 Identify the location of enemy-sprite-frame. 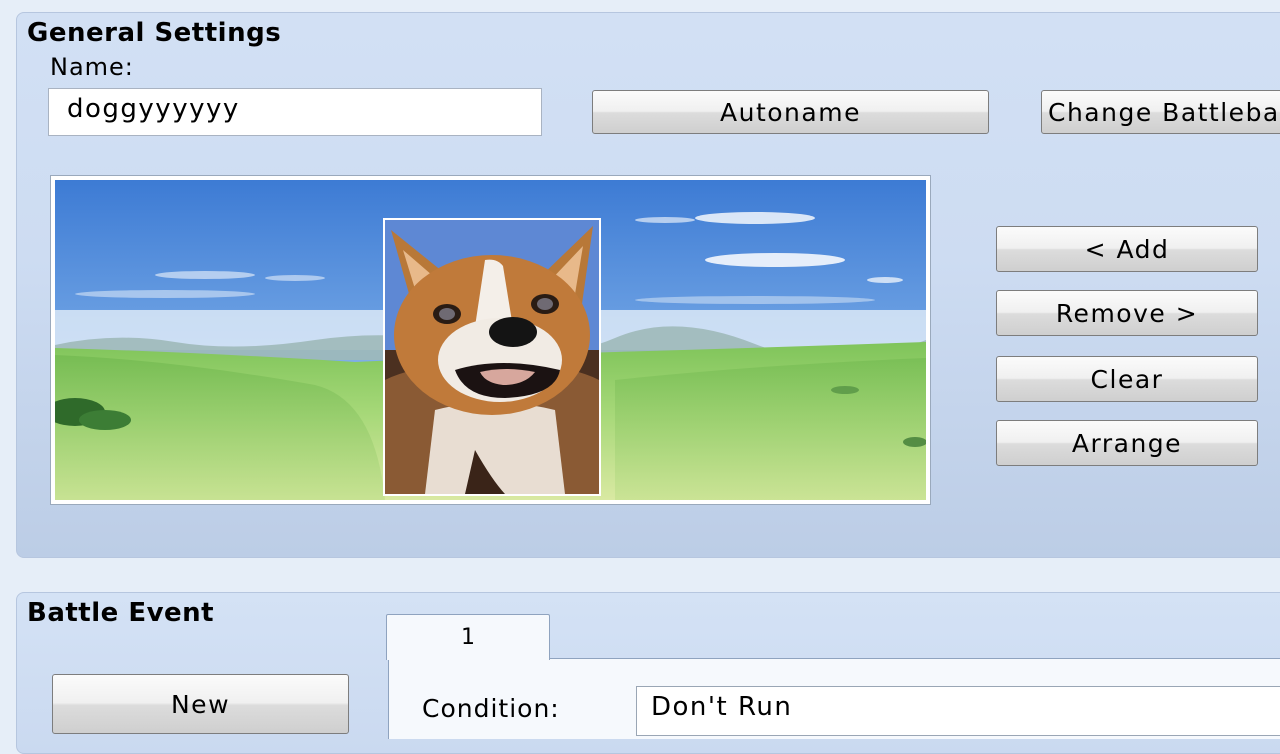
(492, 357).